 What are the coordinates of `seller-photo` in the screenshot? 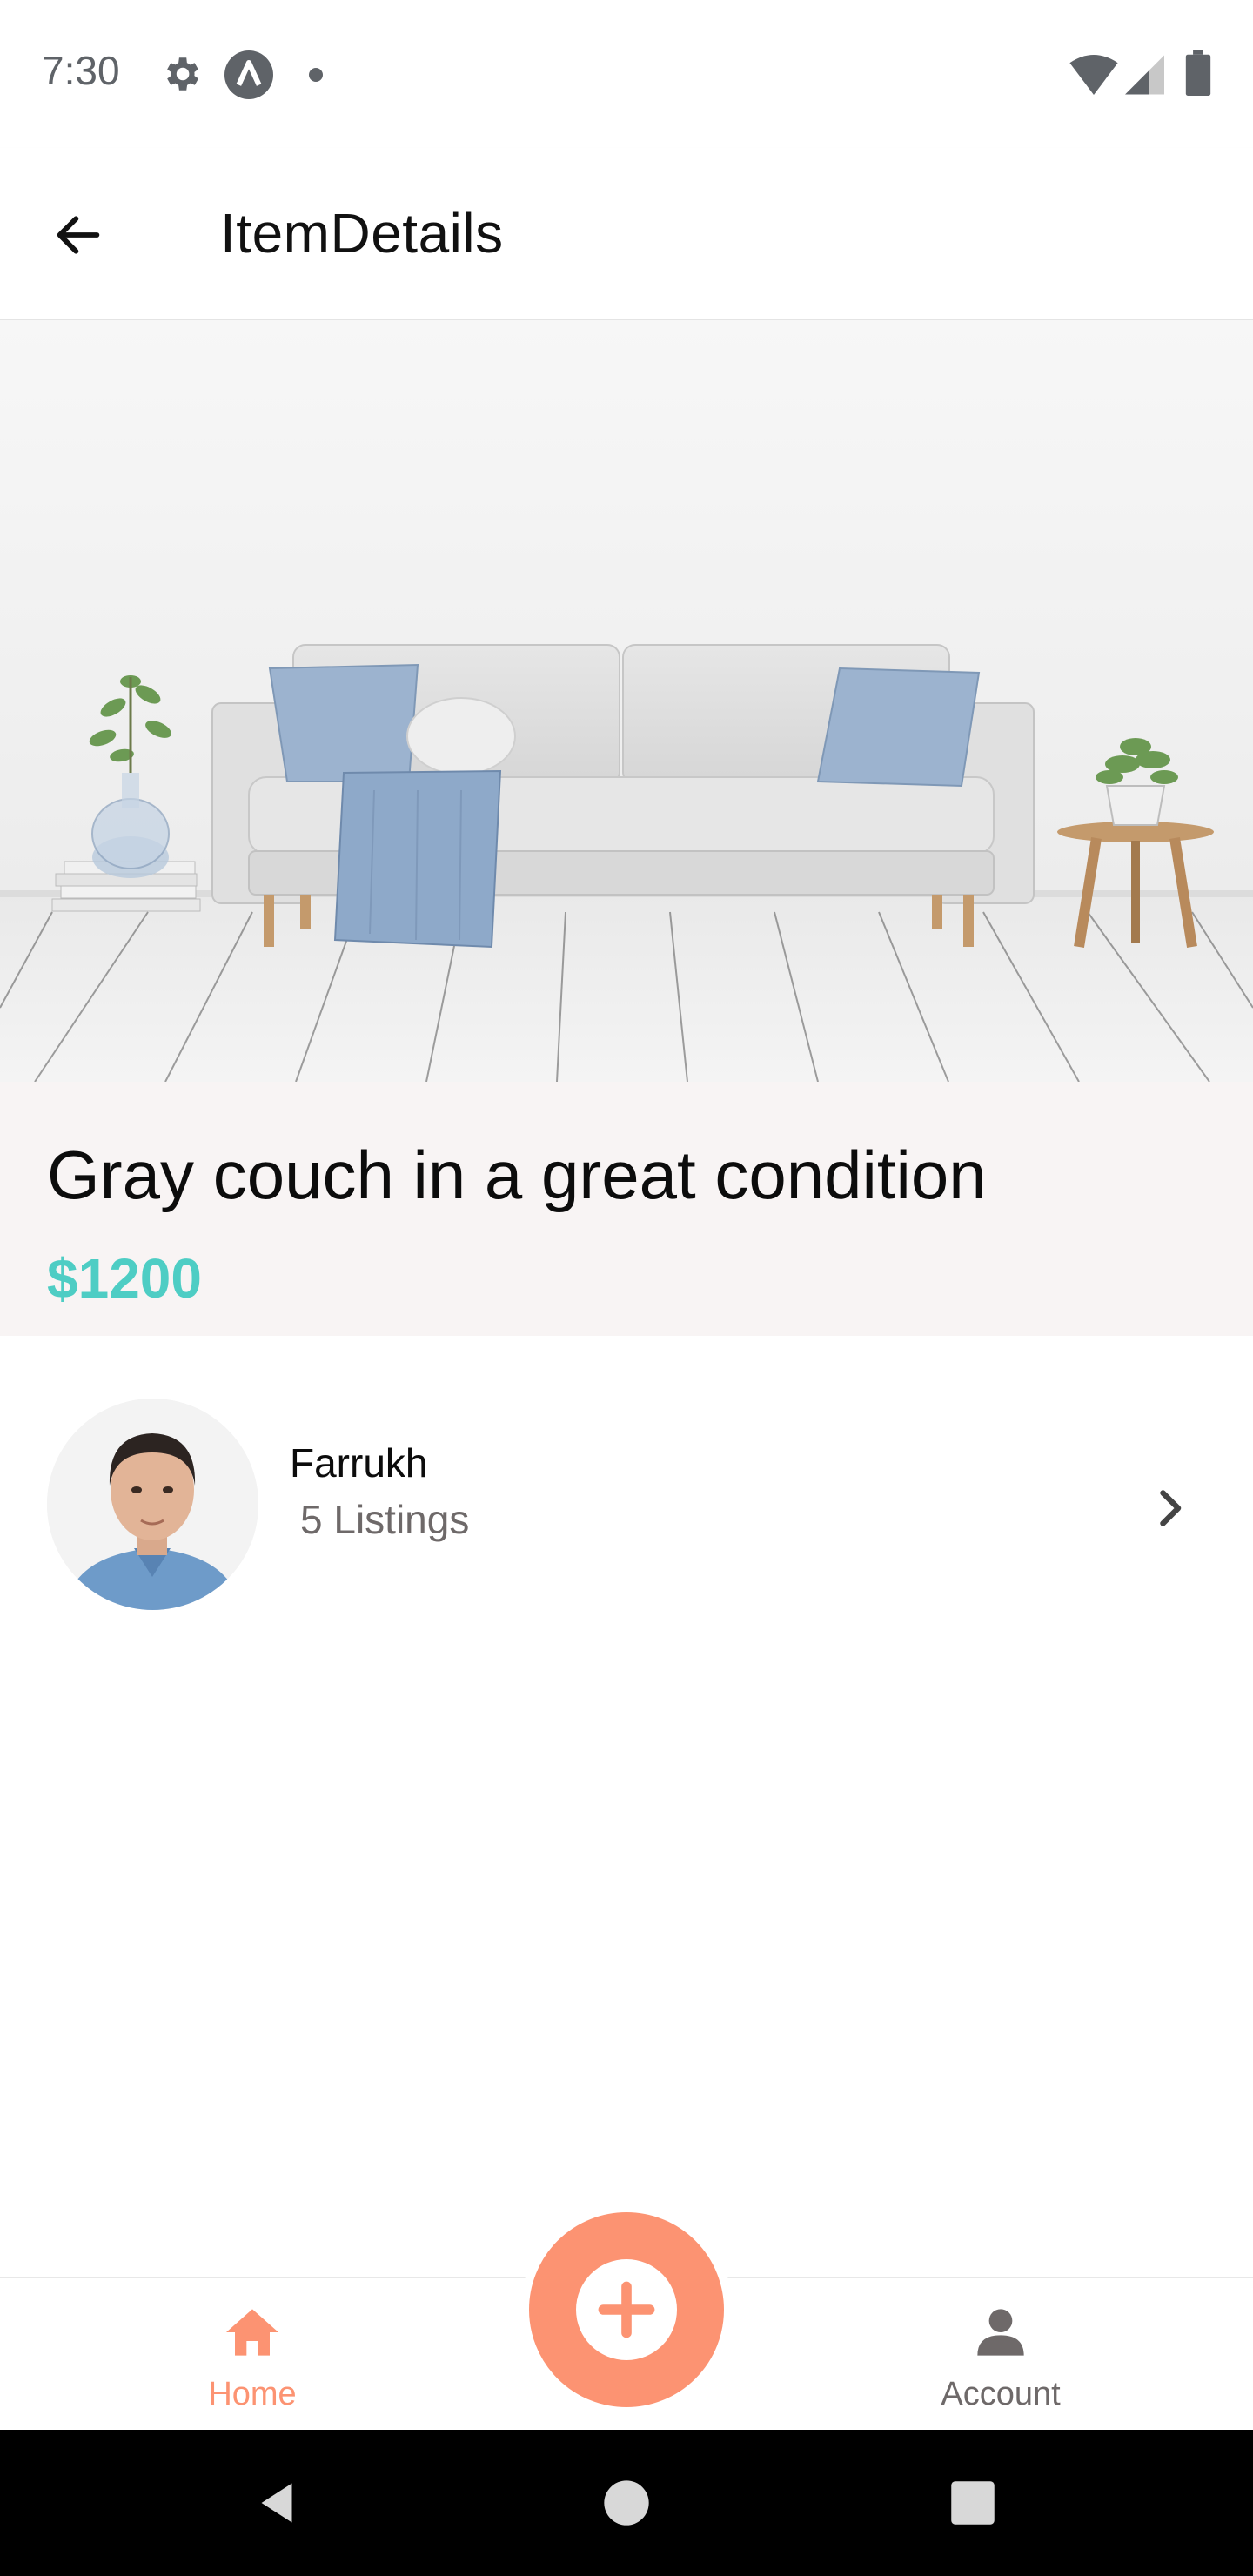 It's located at (152, 1504).